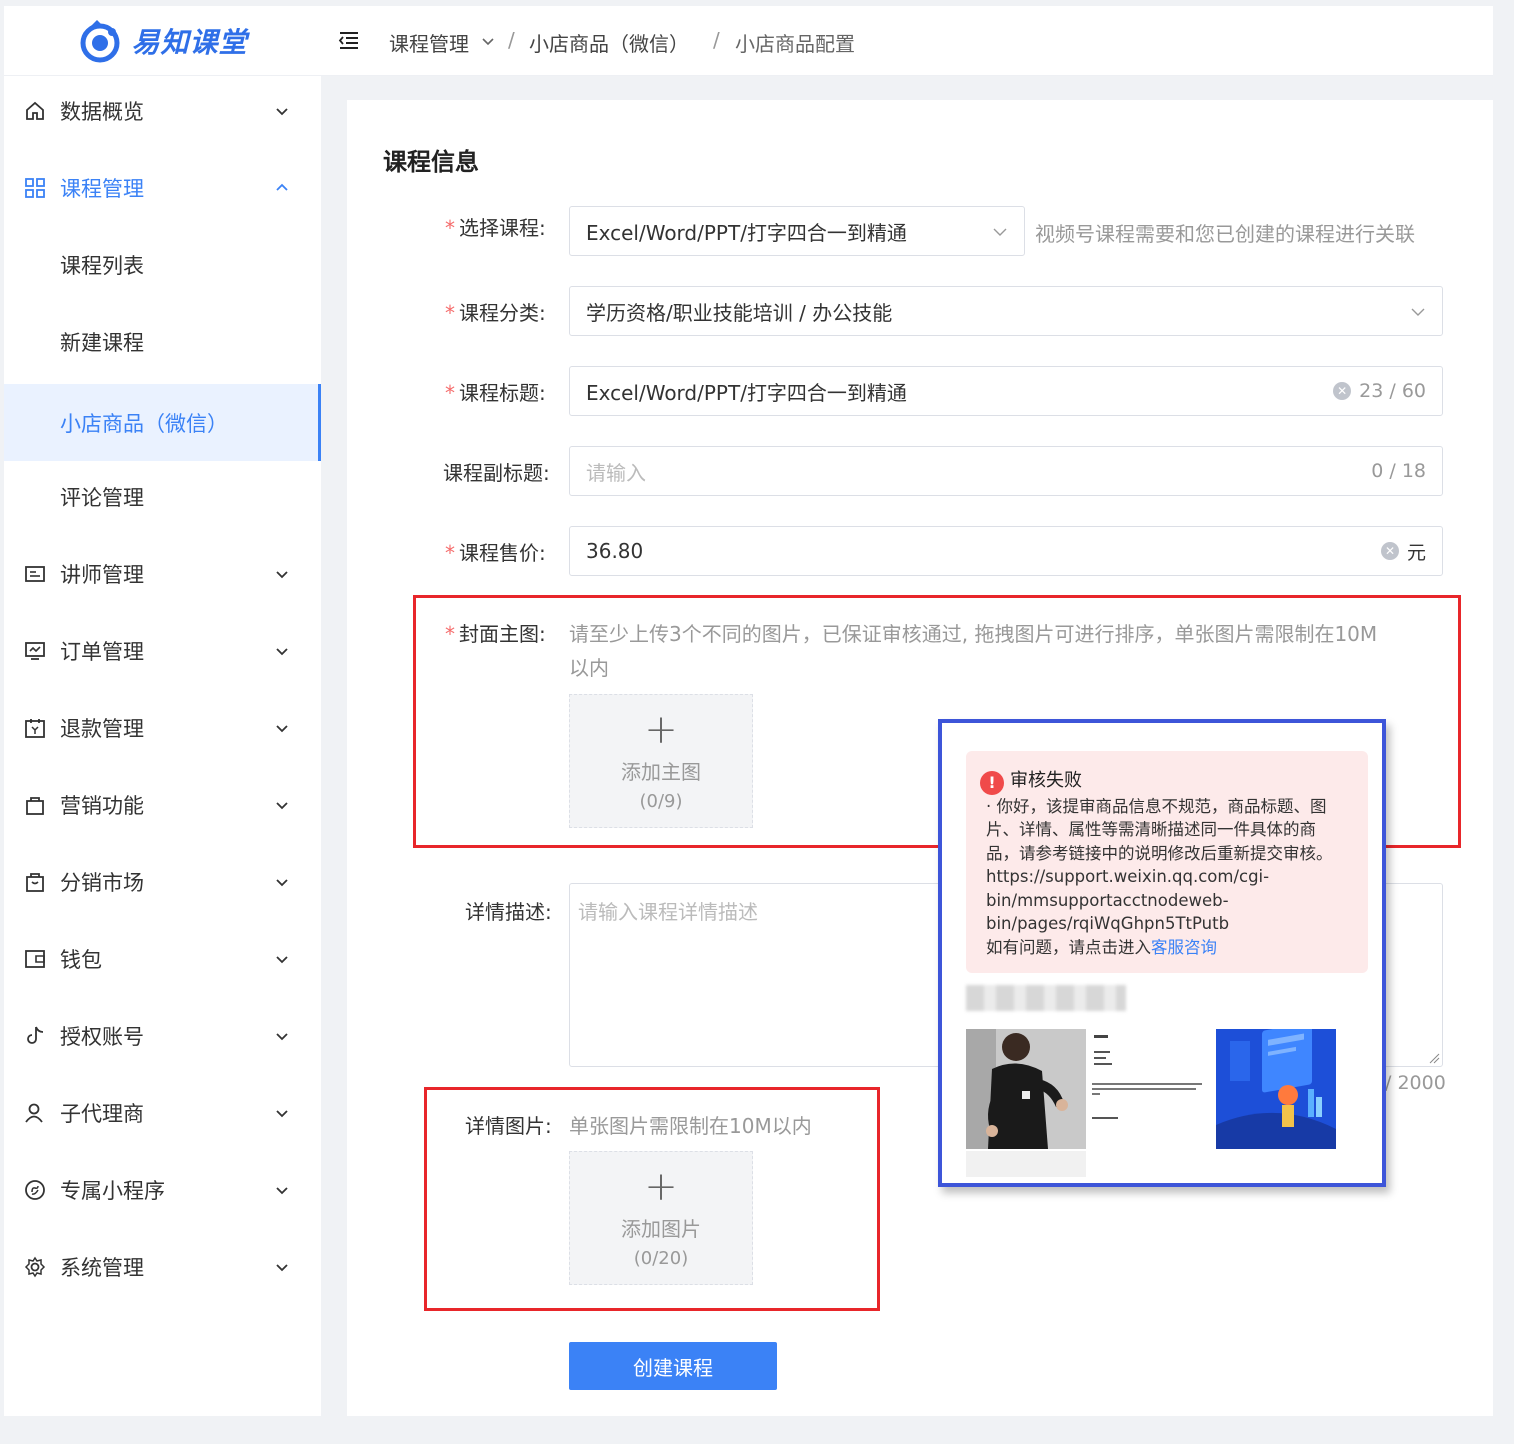  What do you see at coordinates (35, 806) in the screenshot?
I see `bag-icon` at bounding box center [35, 806].